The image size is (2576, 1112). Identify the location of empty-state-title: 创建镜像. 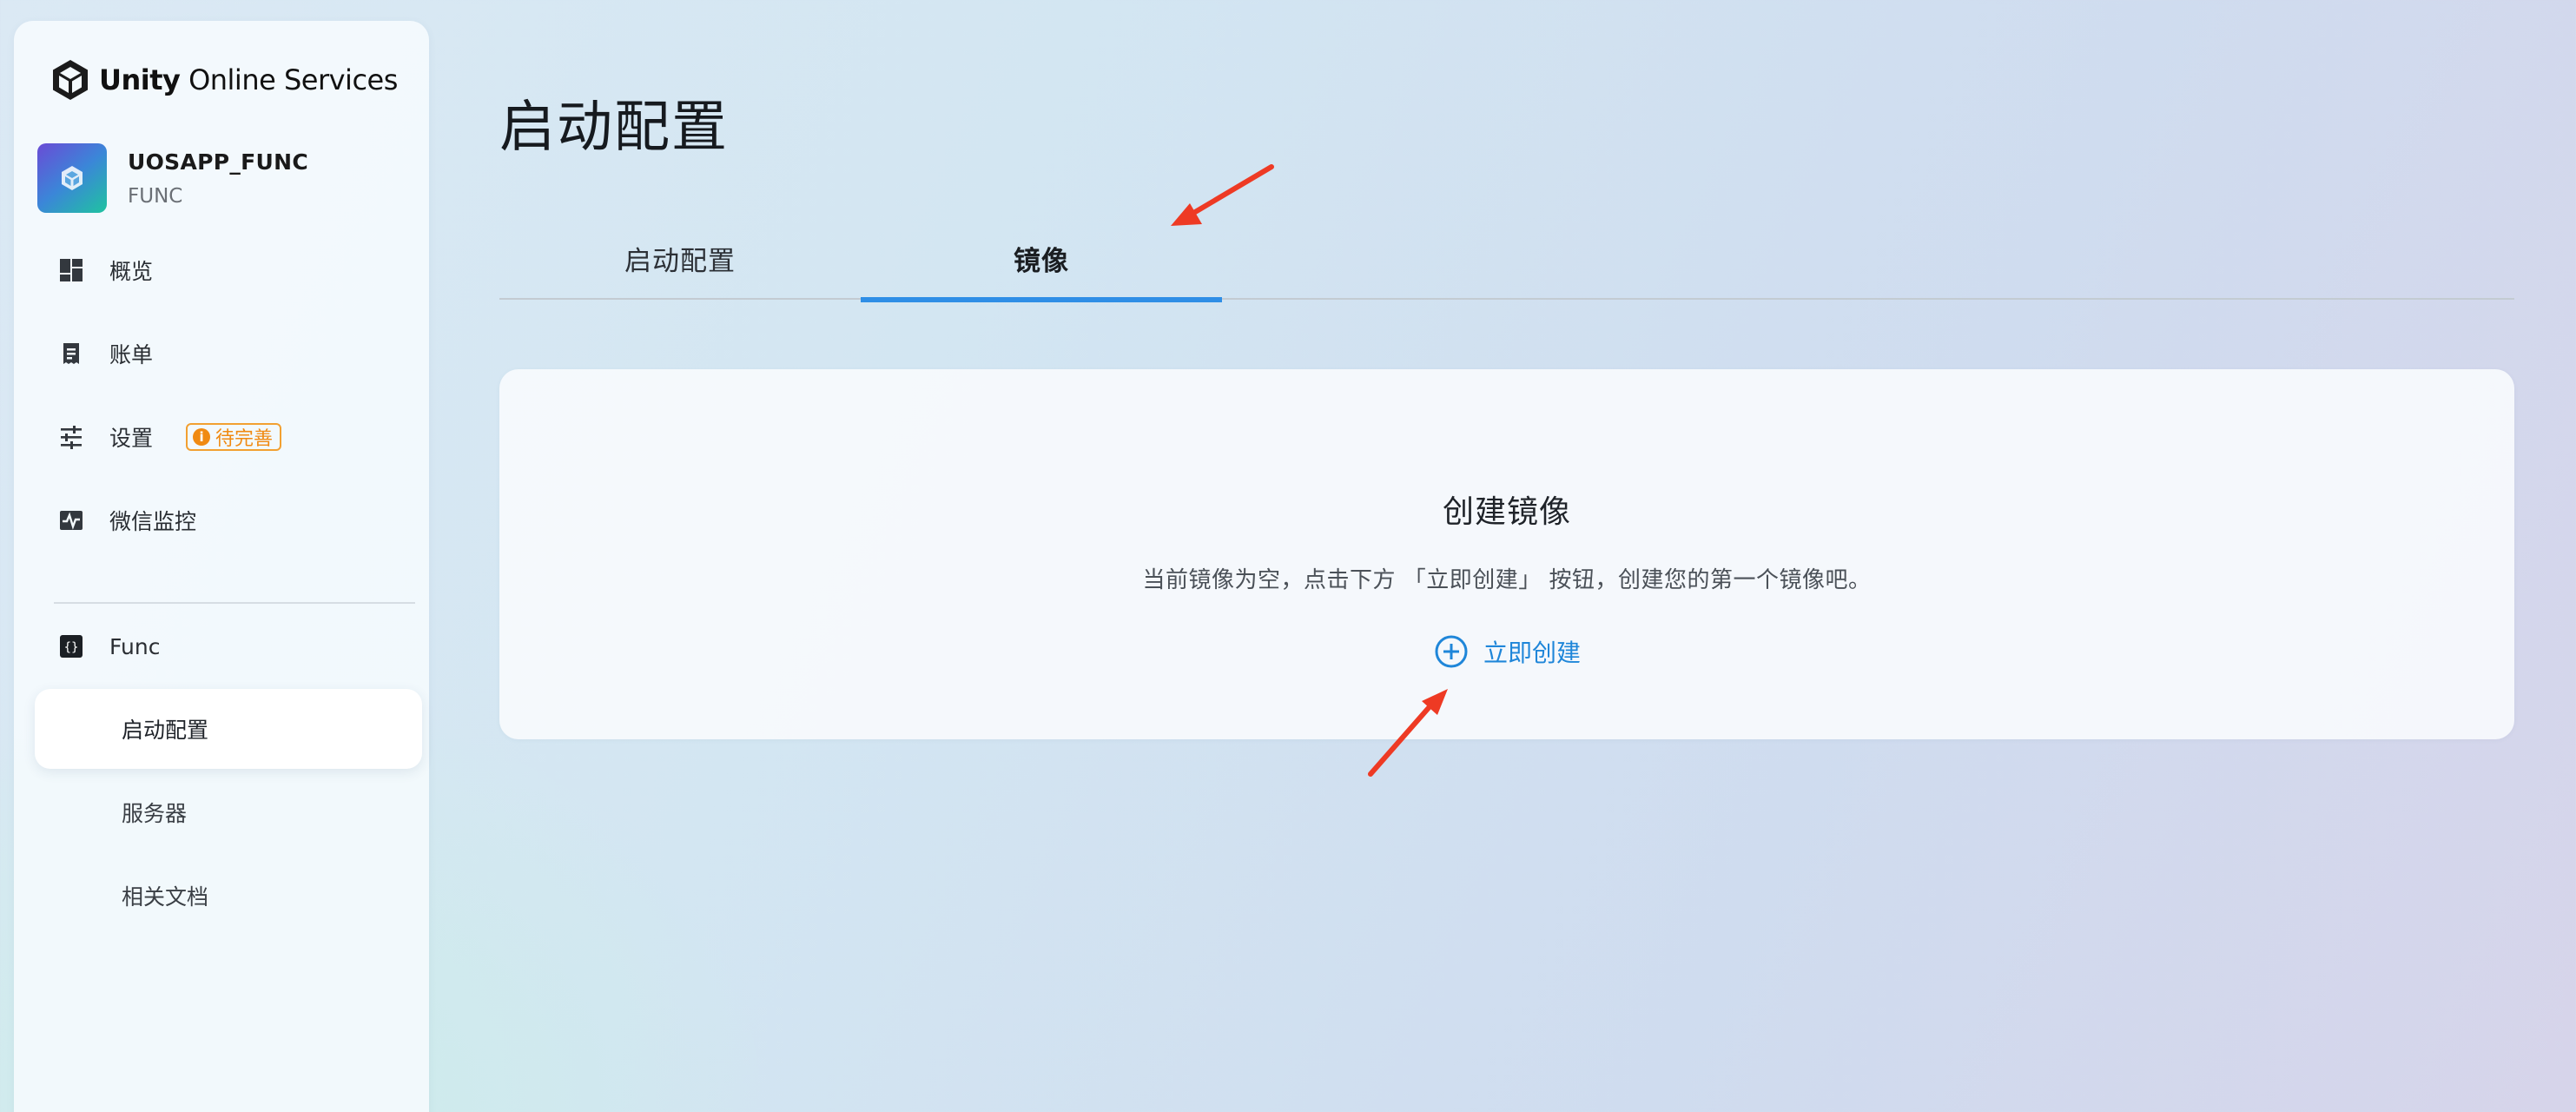
(1506, 512).